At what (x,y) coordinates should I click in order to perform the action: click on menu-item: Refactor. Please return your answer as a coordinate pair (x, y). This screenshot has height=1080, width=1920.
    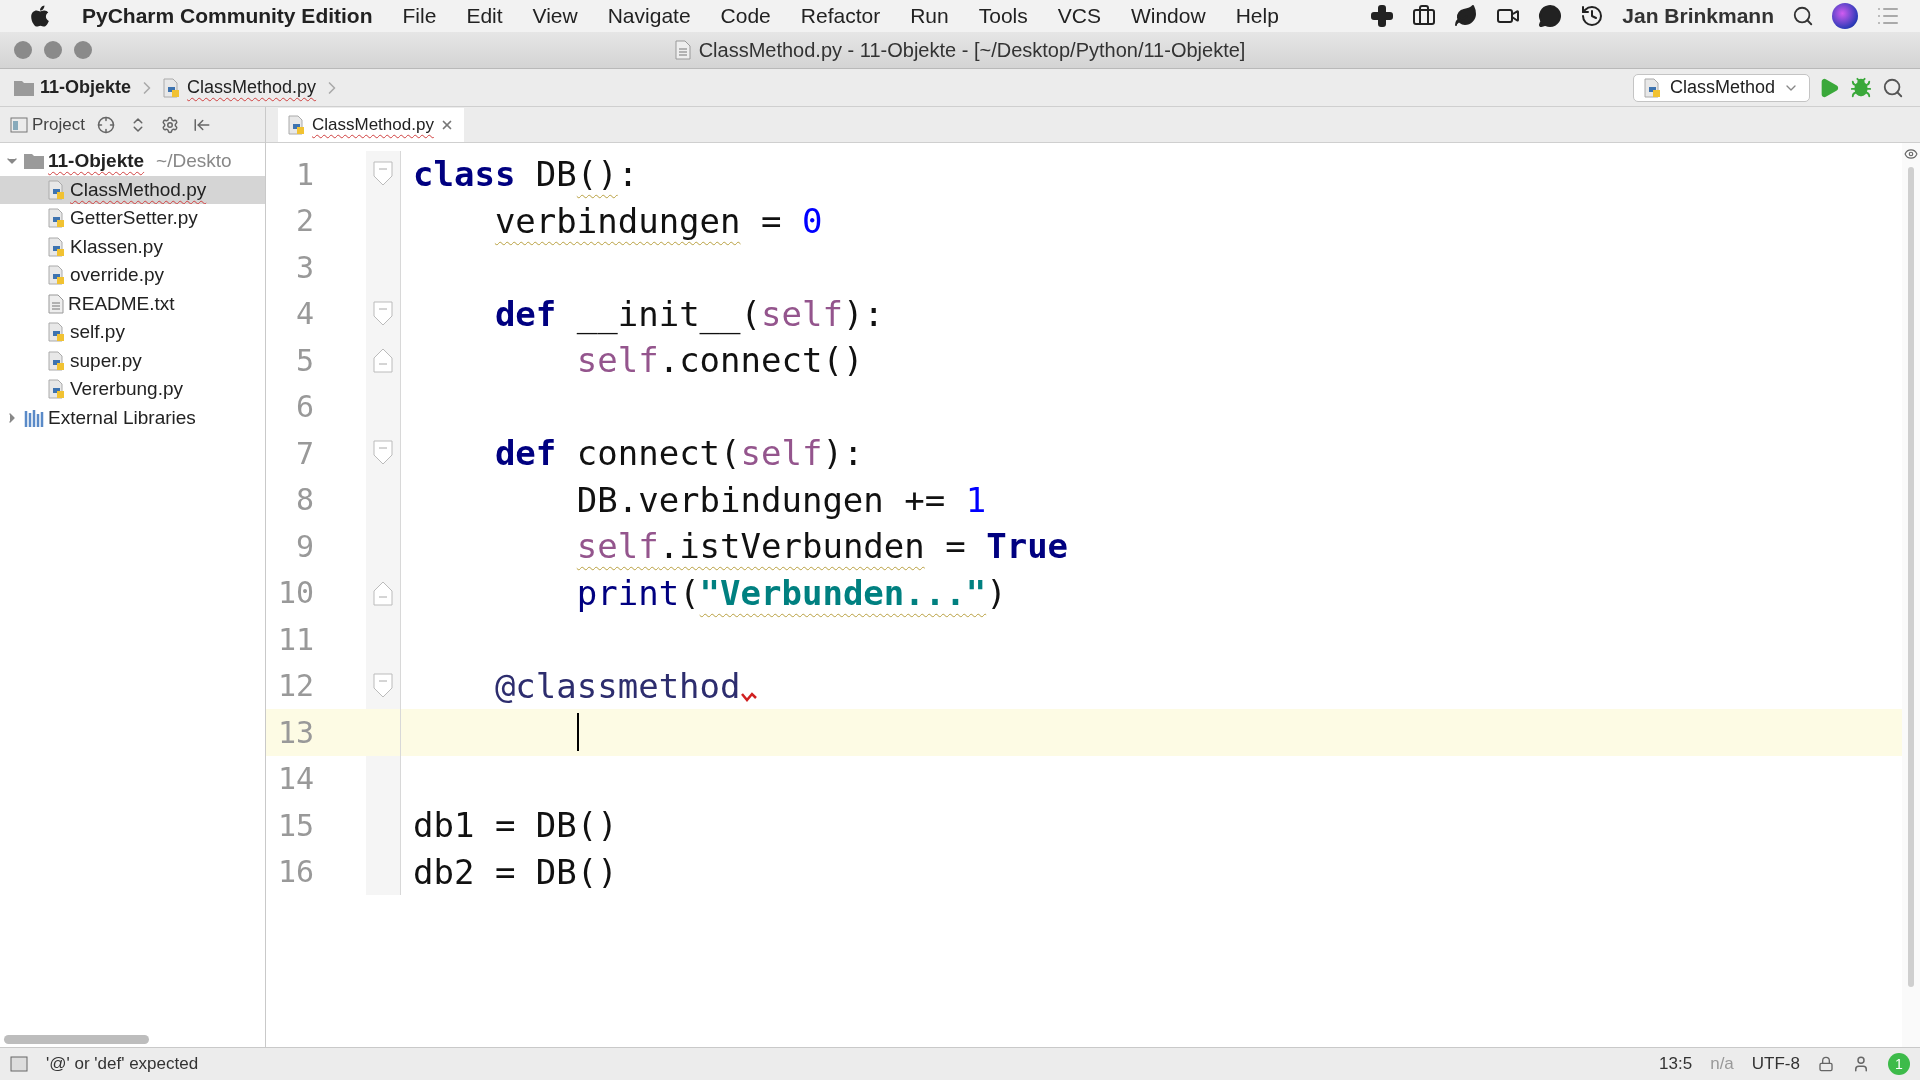
    Looking at the image, I should click on (840, 16).